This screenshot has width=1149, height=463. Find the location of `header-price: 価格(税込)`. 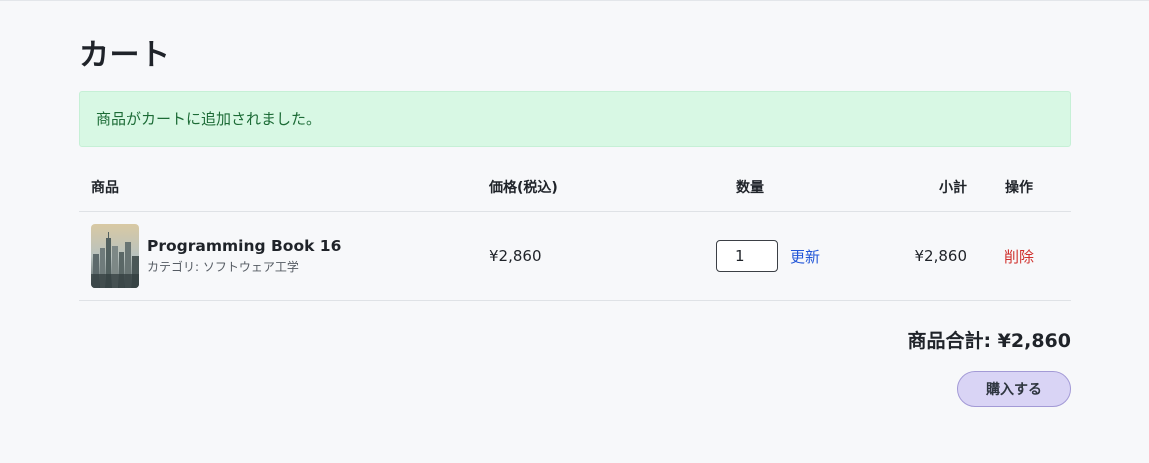

header-price: 価格(税込) is located at coordinates (576, 187).